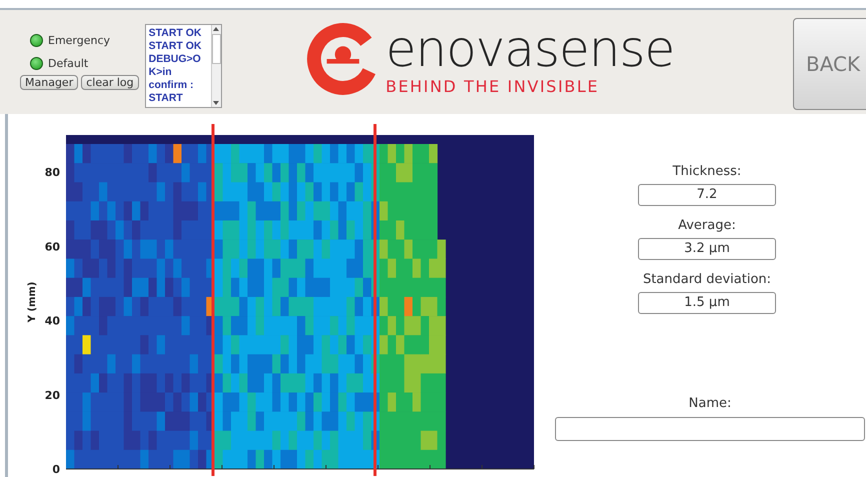 The height and width of the screenshot is (477, 866). Describe the element at coordinates (52, 247) in the screenshot. I see `axis-tick-label: 60` at that location.